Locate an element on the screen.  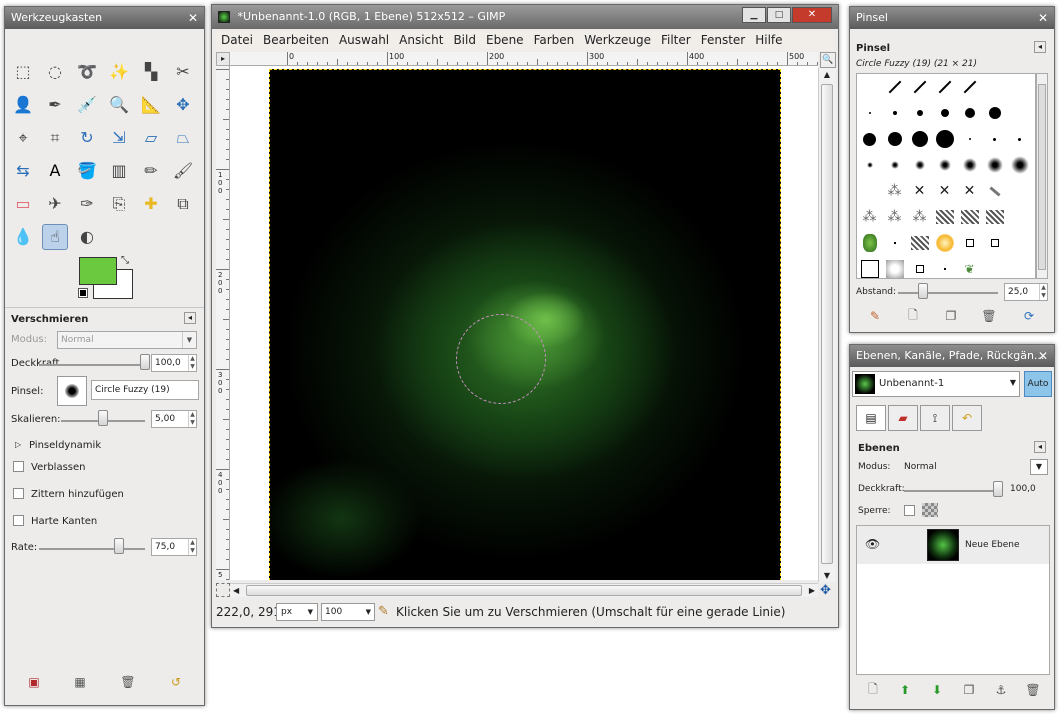
menu-bearbeiten: Bearbeiten is located at coordinates (296, 40).